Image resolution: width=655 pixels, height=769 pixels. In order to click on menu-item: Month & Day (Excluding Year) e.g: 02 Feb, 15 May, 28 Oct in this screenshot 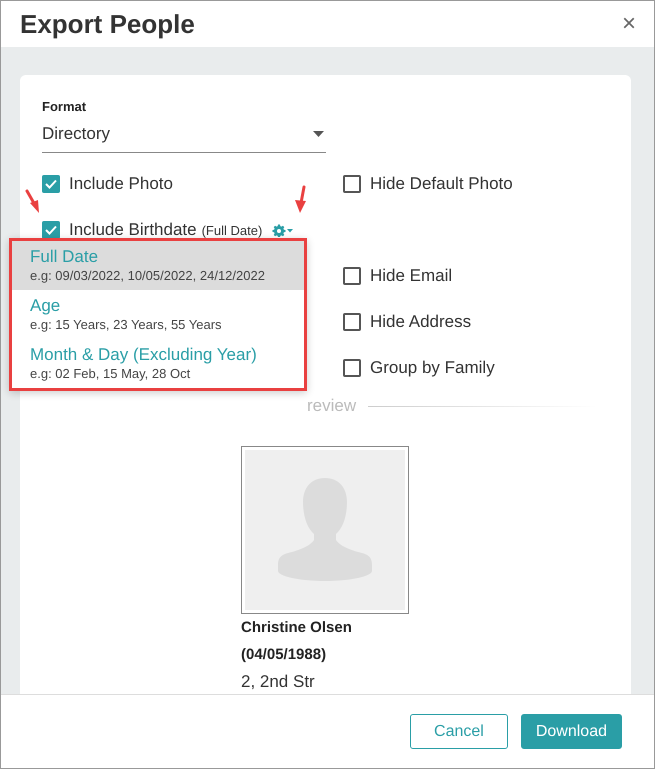, I will do `click(158, 363)`.